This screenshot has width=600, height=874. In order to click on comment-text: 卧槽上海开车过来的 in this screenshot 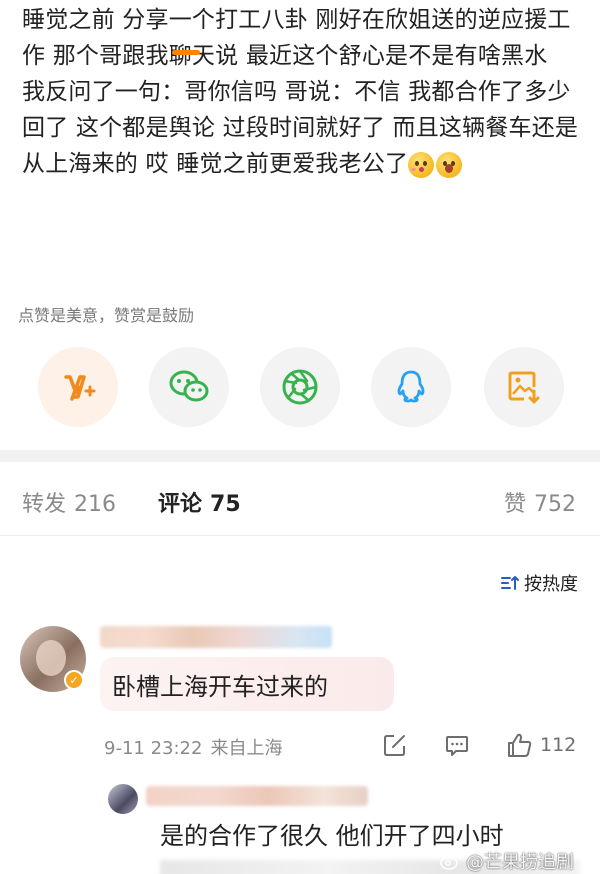, I will do `click(220, 686)`.